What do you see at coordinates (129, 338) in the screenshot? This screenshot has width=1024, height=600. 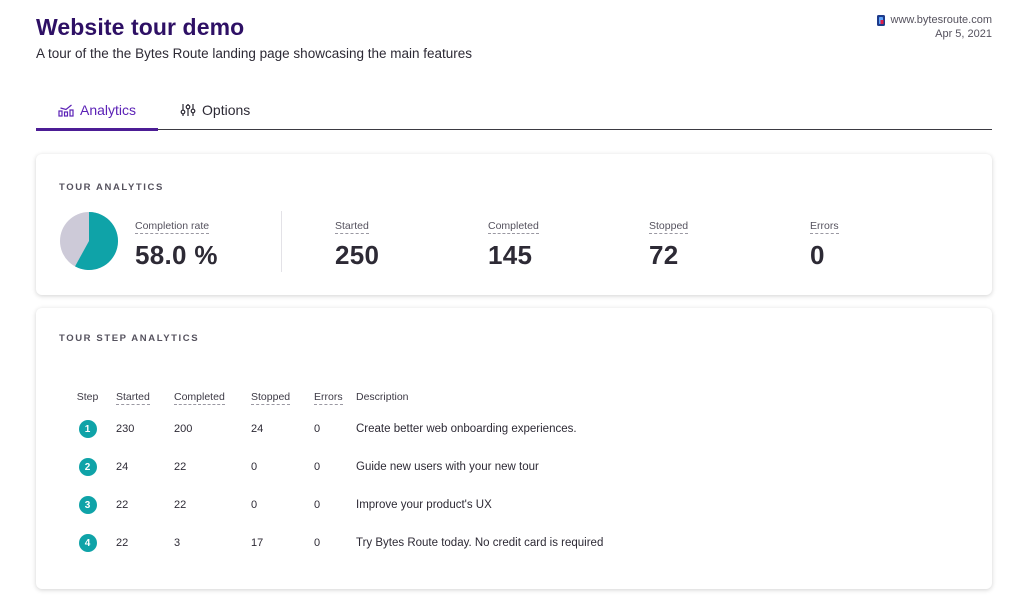 I see `step-analytics-title: TOUR STEP ANALYTICS` at bounding box center [129, 338].